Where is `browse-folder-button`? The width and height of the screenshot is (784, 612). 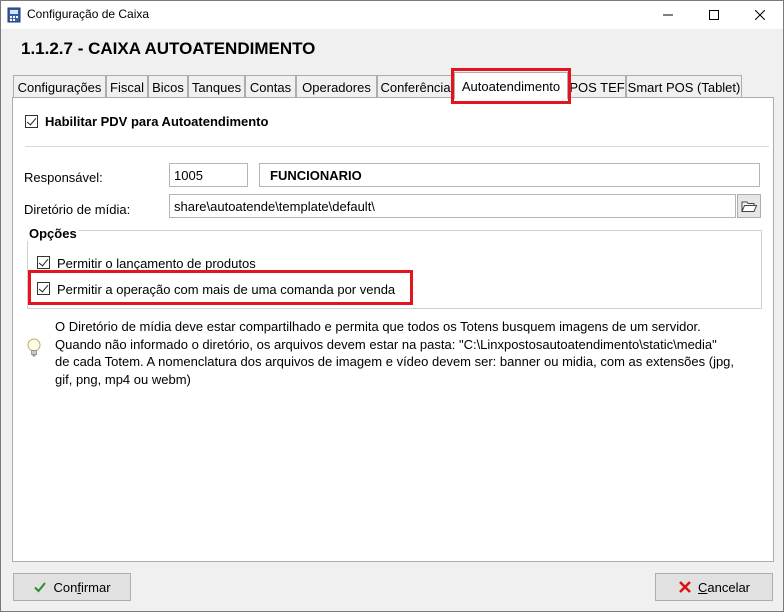
browse-folder-button is located at coordinates (749, 206).